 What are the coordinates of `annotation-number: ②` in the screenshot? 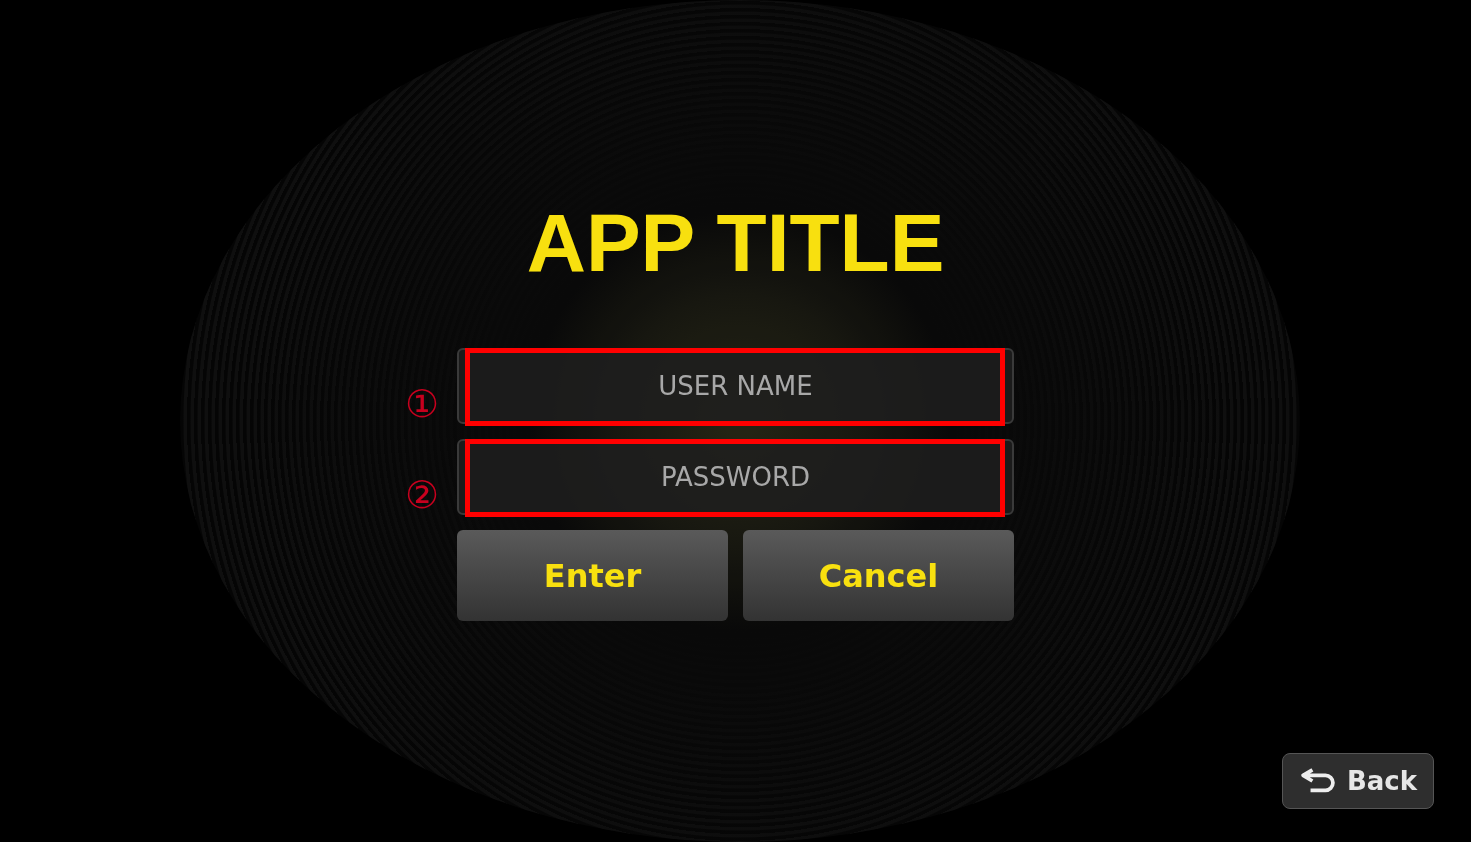 It's located at (422, 495).